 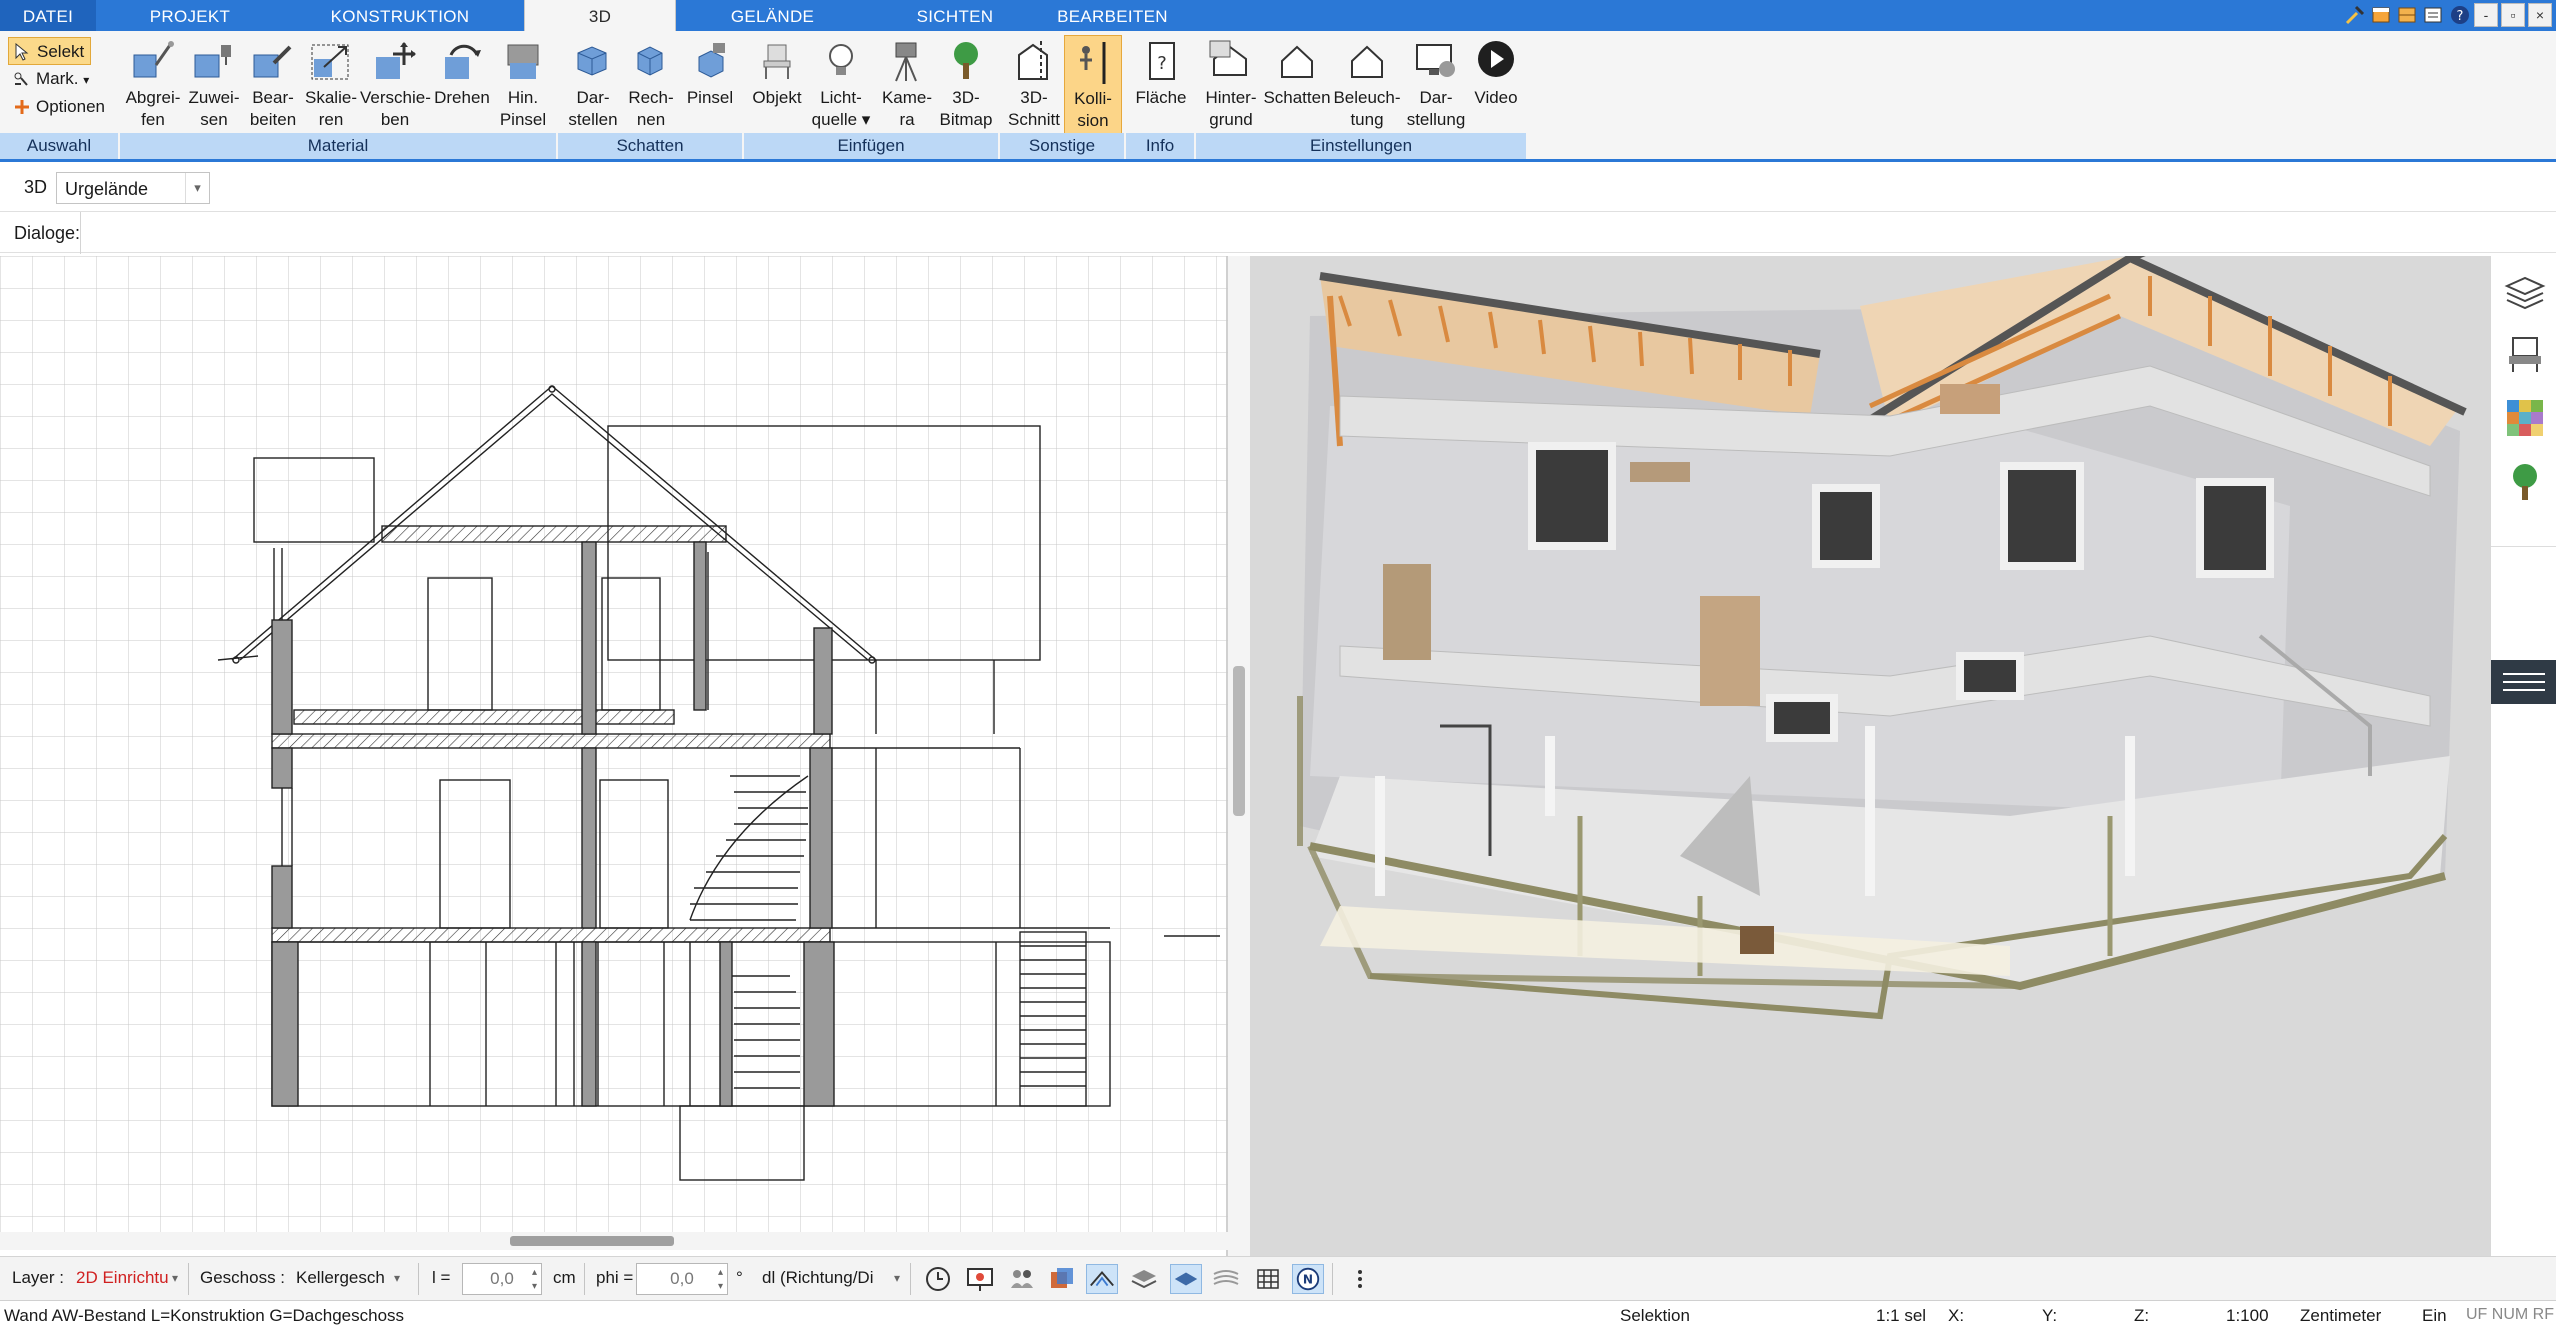 I want to click on plan-vertical-scroll-thumb, so click(x=1239, y=741).